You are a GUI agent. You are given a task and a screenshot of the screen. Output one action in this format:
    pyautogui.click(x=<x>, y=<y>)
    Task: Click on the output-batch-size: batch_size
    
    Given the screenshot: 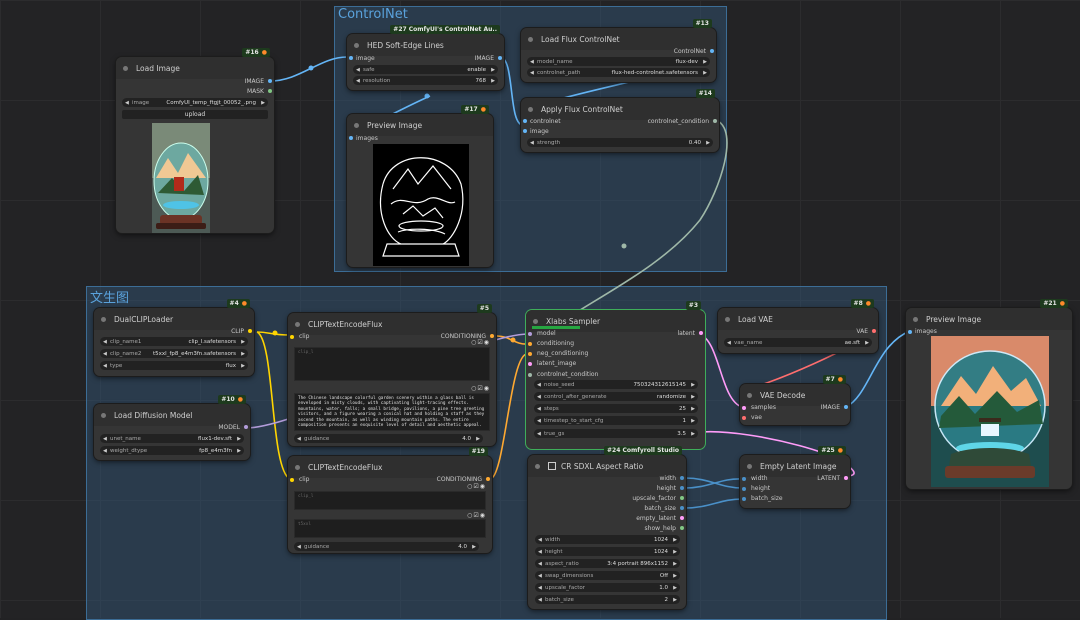 What is the action you would take?
    pyautogui.click(x=660, y=508)
    